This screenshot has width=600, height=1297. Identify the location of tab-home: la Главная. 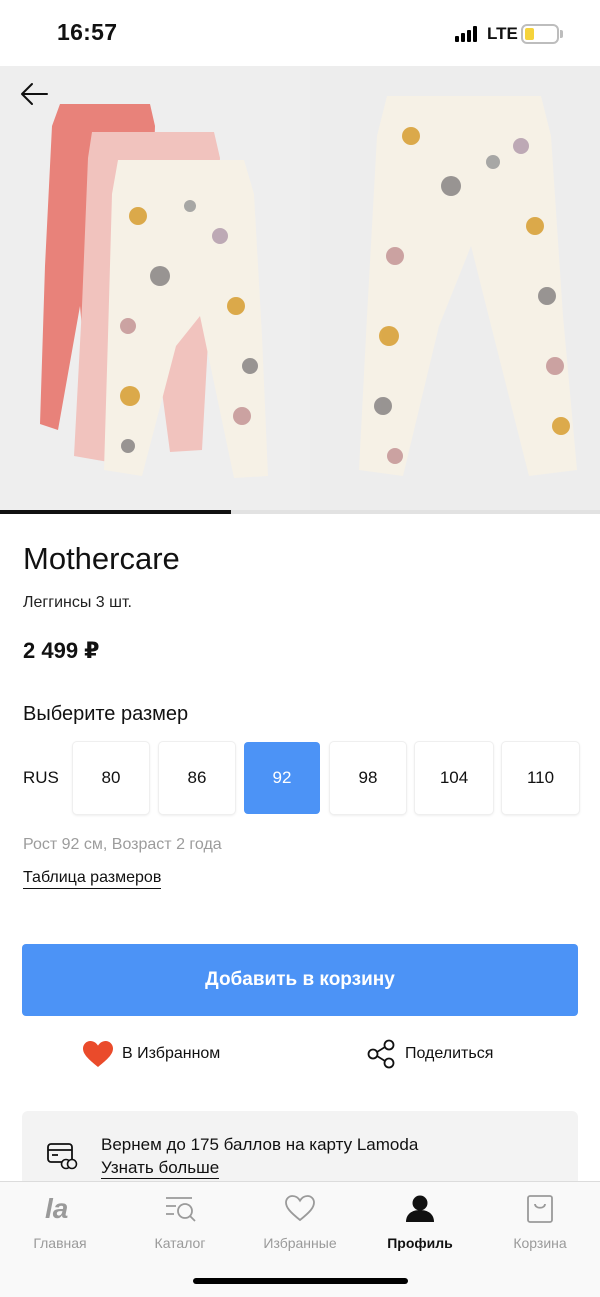
(60, 1225).